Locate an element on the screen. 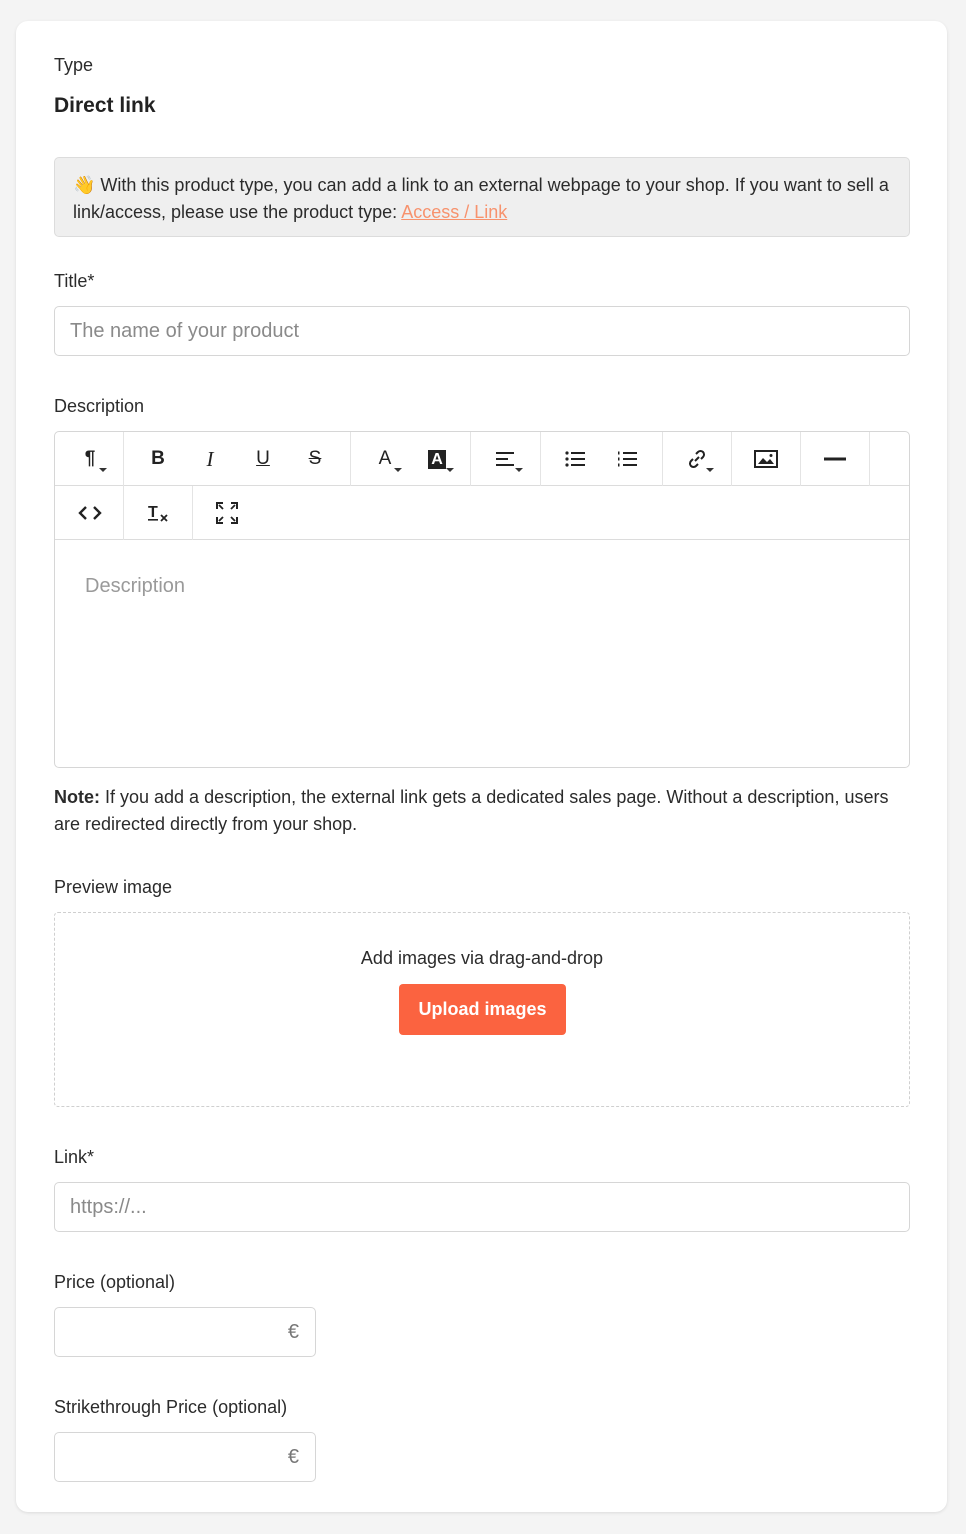 The height and width of the screenshot is (1534, 966). horizontal-rule-icon is located at coordinates (835, 459).